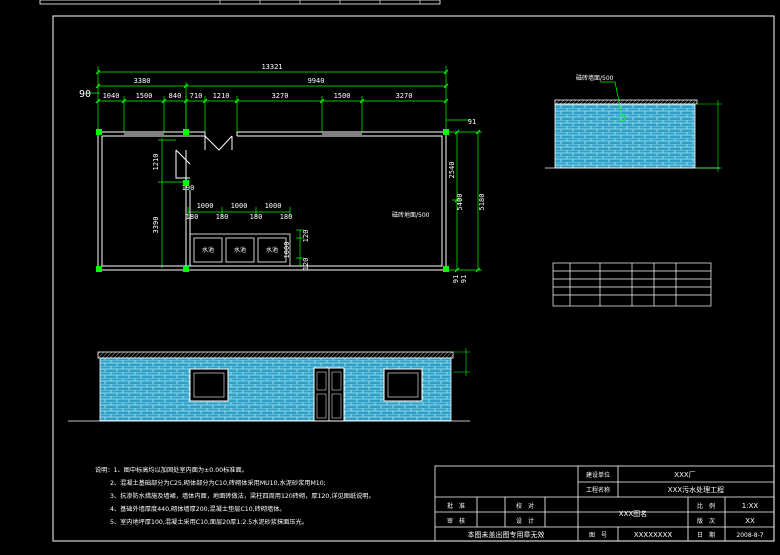  I want to click on dim-cab-small-4: 180, so click(286, 217).